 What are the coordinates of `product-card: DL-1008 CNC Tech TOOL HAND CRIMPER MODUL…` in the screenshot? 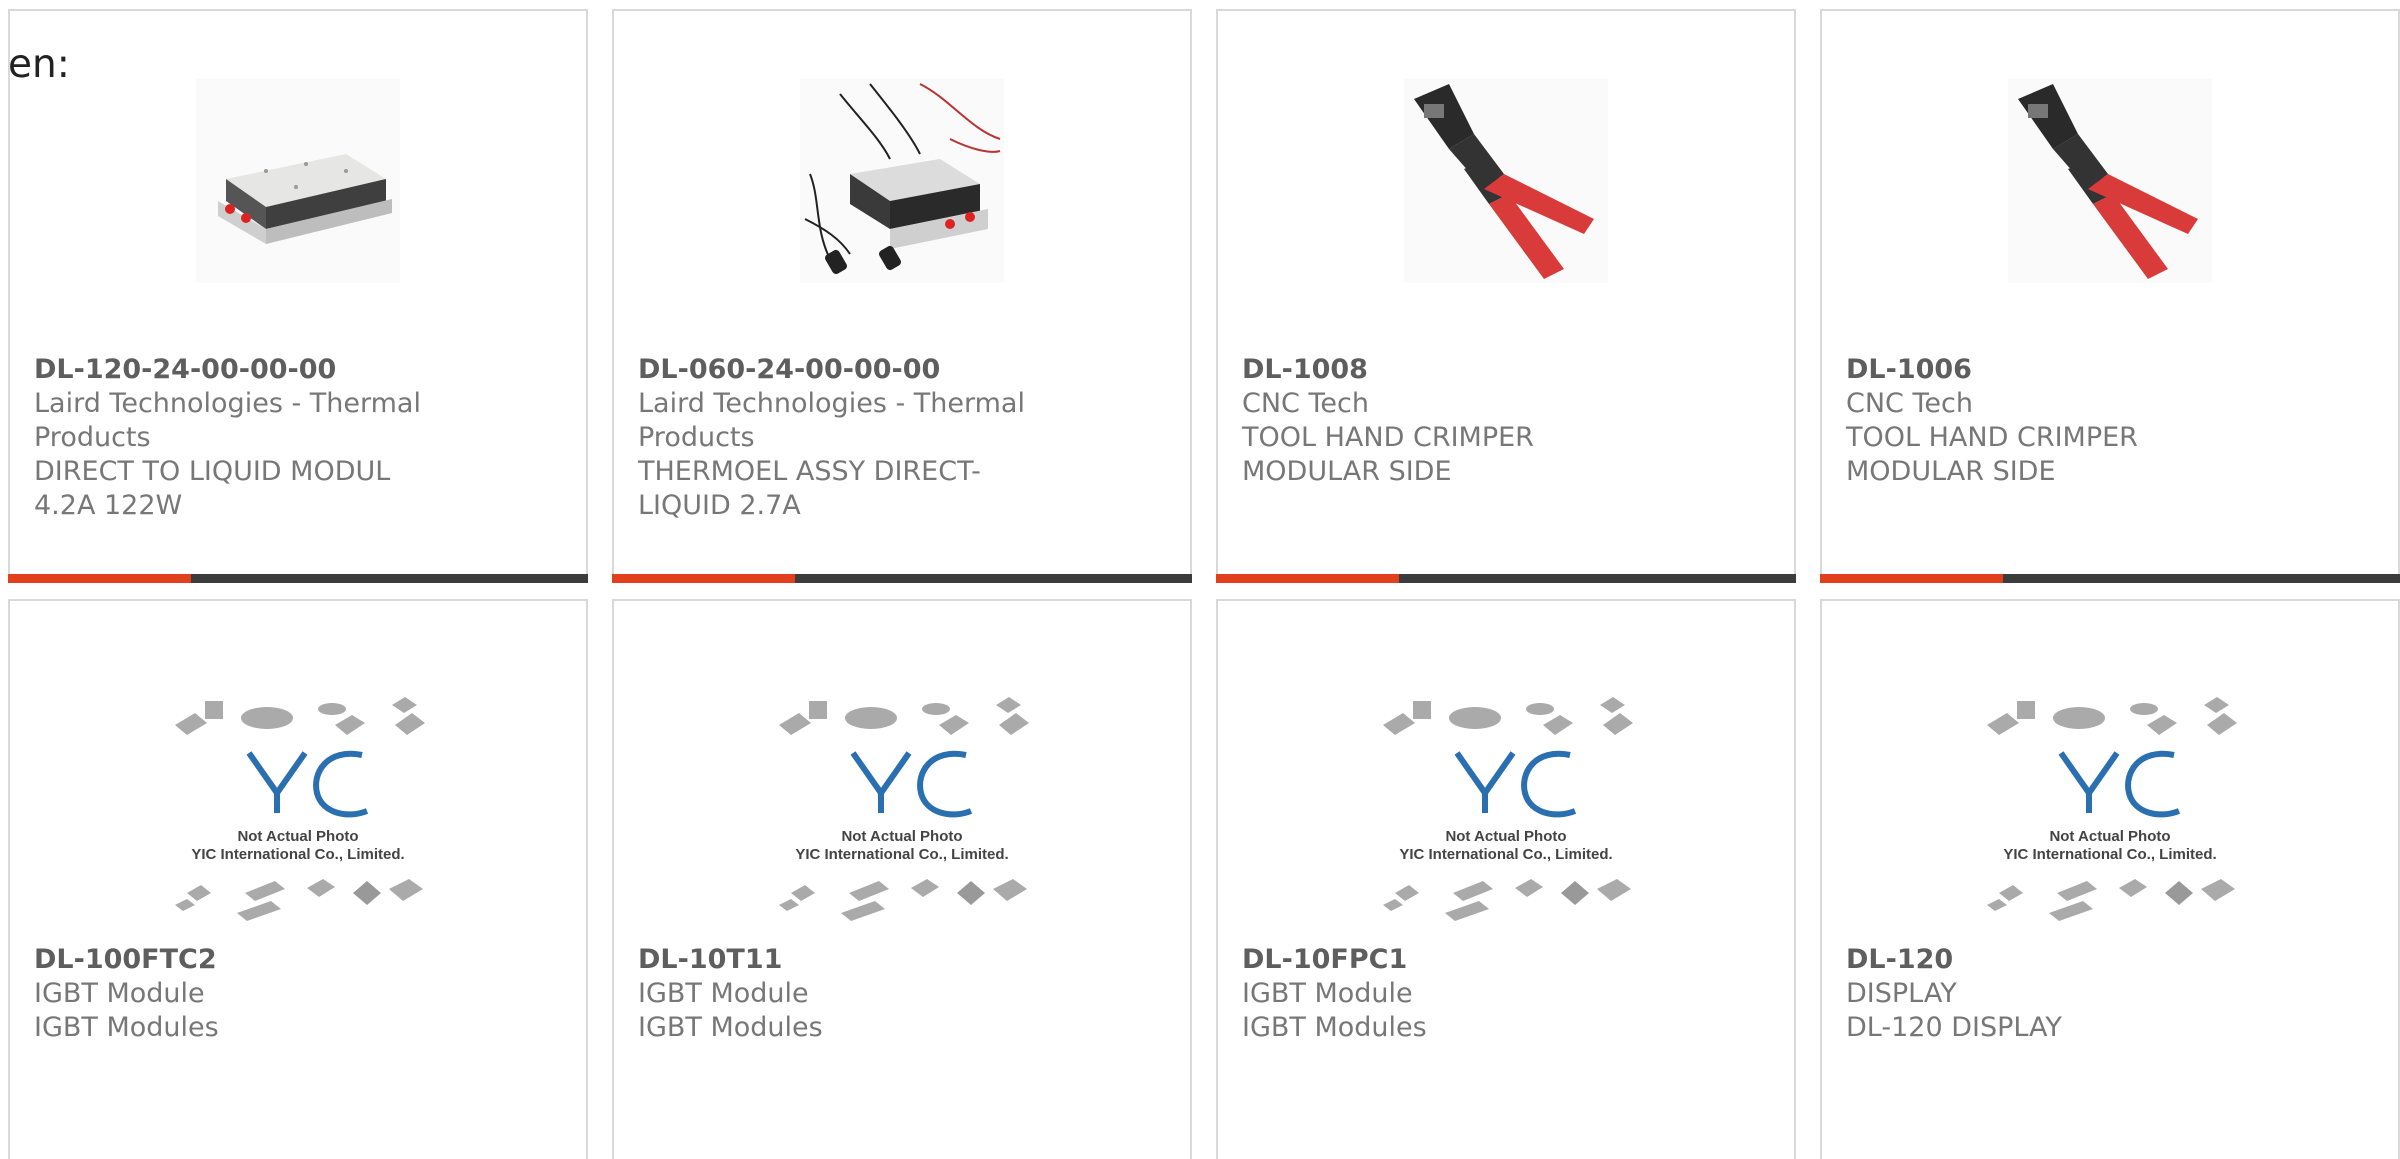 It's located at (1506, 296).